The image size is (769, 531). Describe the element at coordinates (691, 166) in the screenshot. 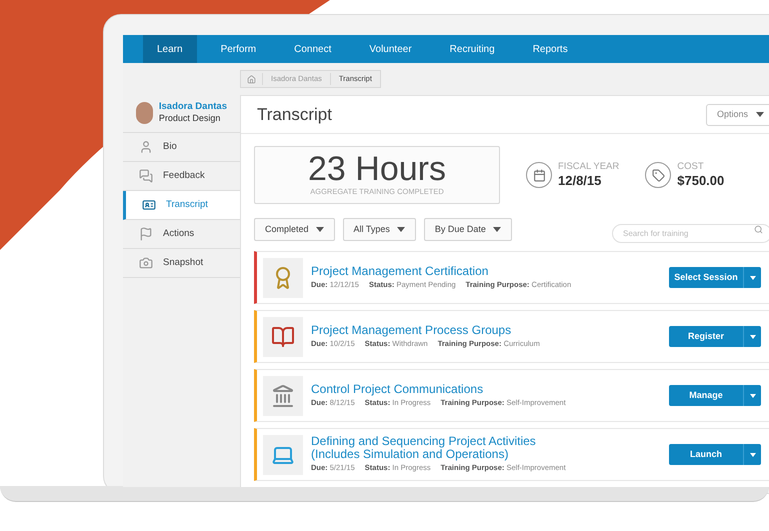

I see `stat-label: COST` at that location.